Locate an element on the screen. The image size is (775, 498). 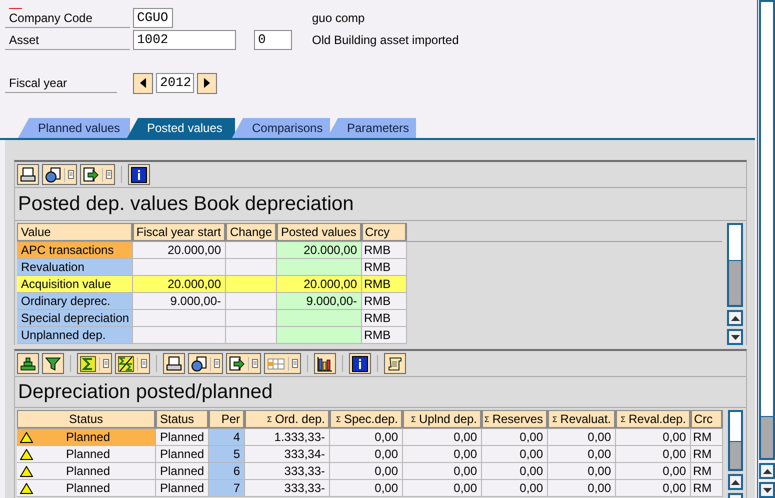
document-button is located at coordinates (395, 363).